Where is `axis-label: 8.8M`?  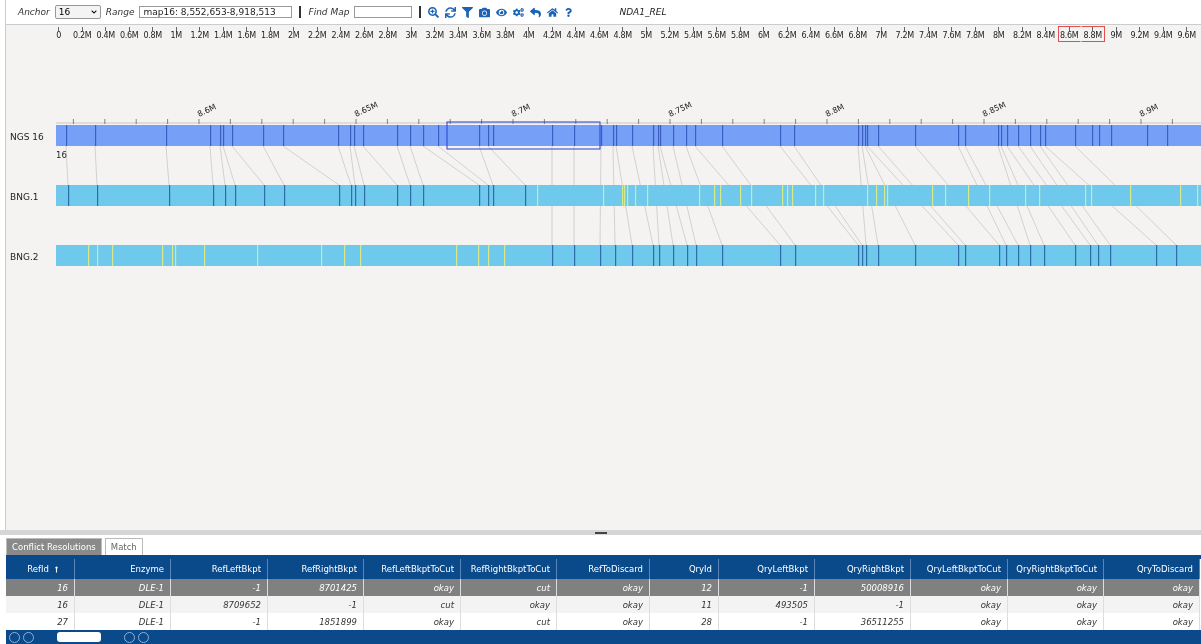
axis-label: 8.8M is located at coordinates (835, 110).